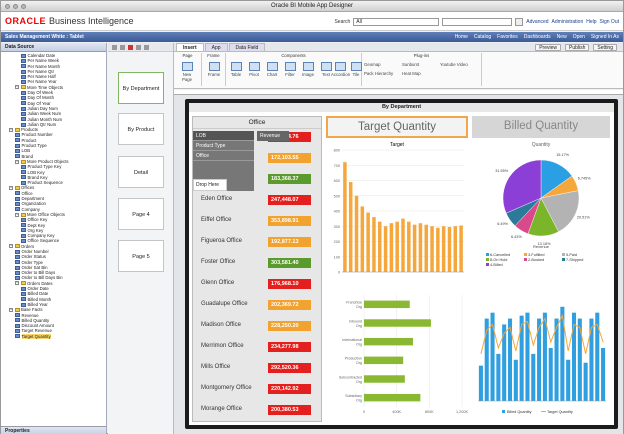 This screenshot has width=624, height=434. Describe the element at coordinates (187, 77) in the screenshot. I see `ribbon-tool-label: New Page` at that location.